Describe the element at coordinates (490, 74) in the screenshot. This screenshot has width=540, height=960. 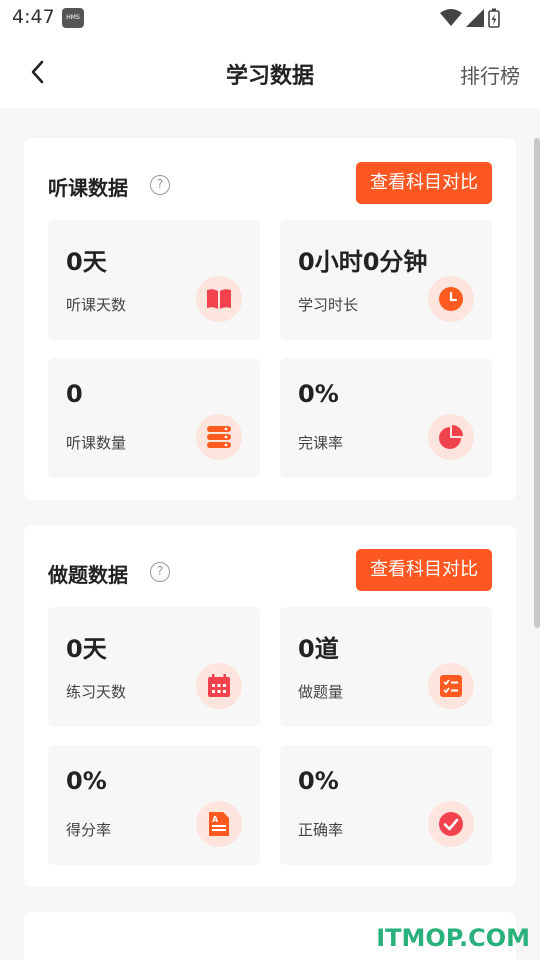
I see `leaderboard-button: 排行榜` at that location.